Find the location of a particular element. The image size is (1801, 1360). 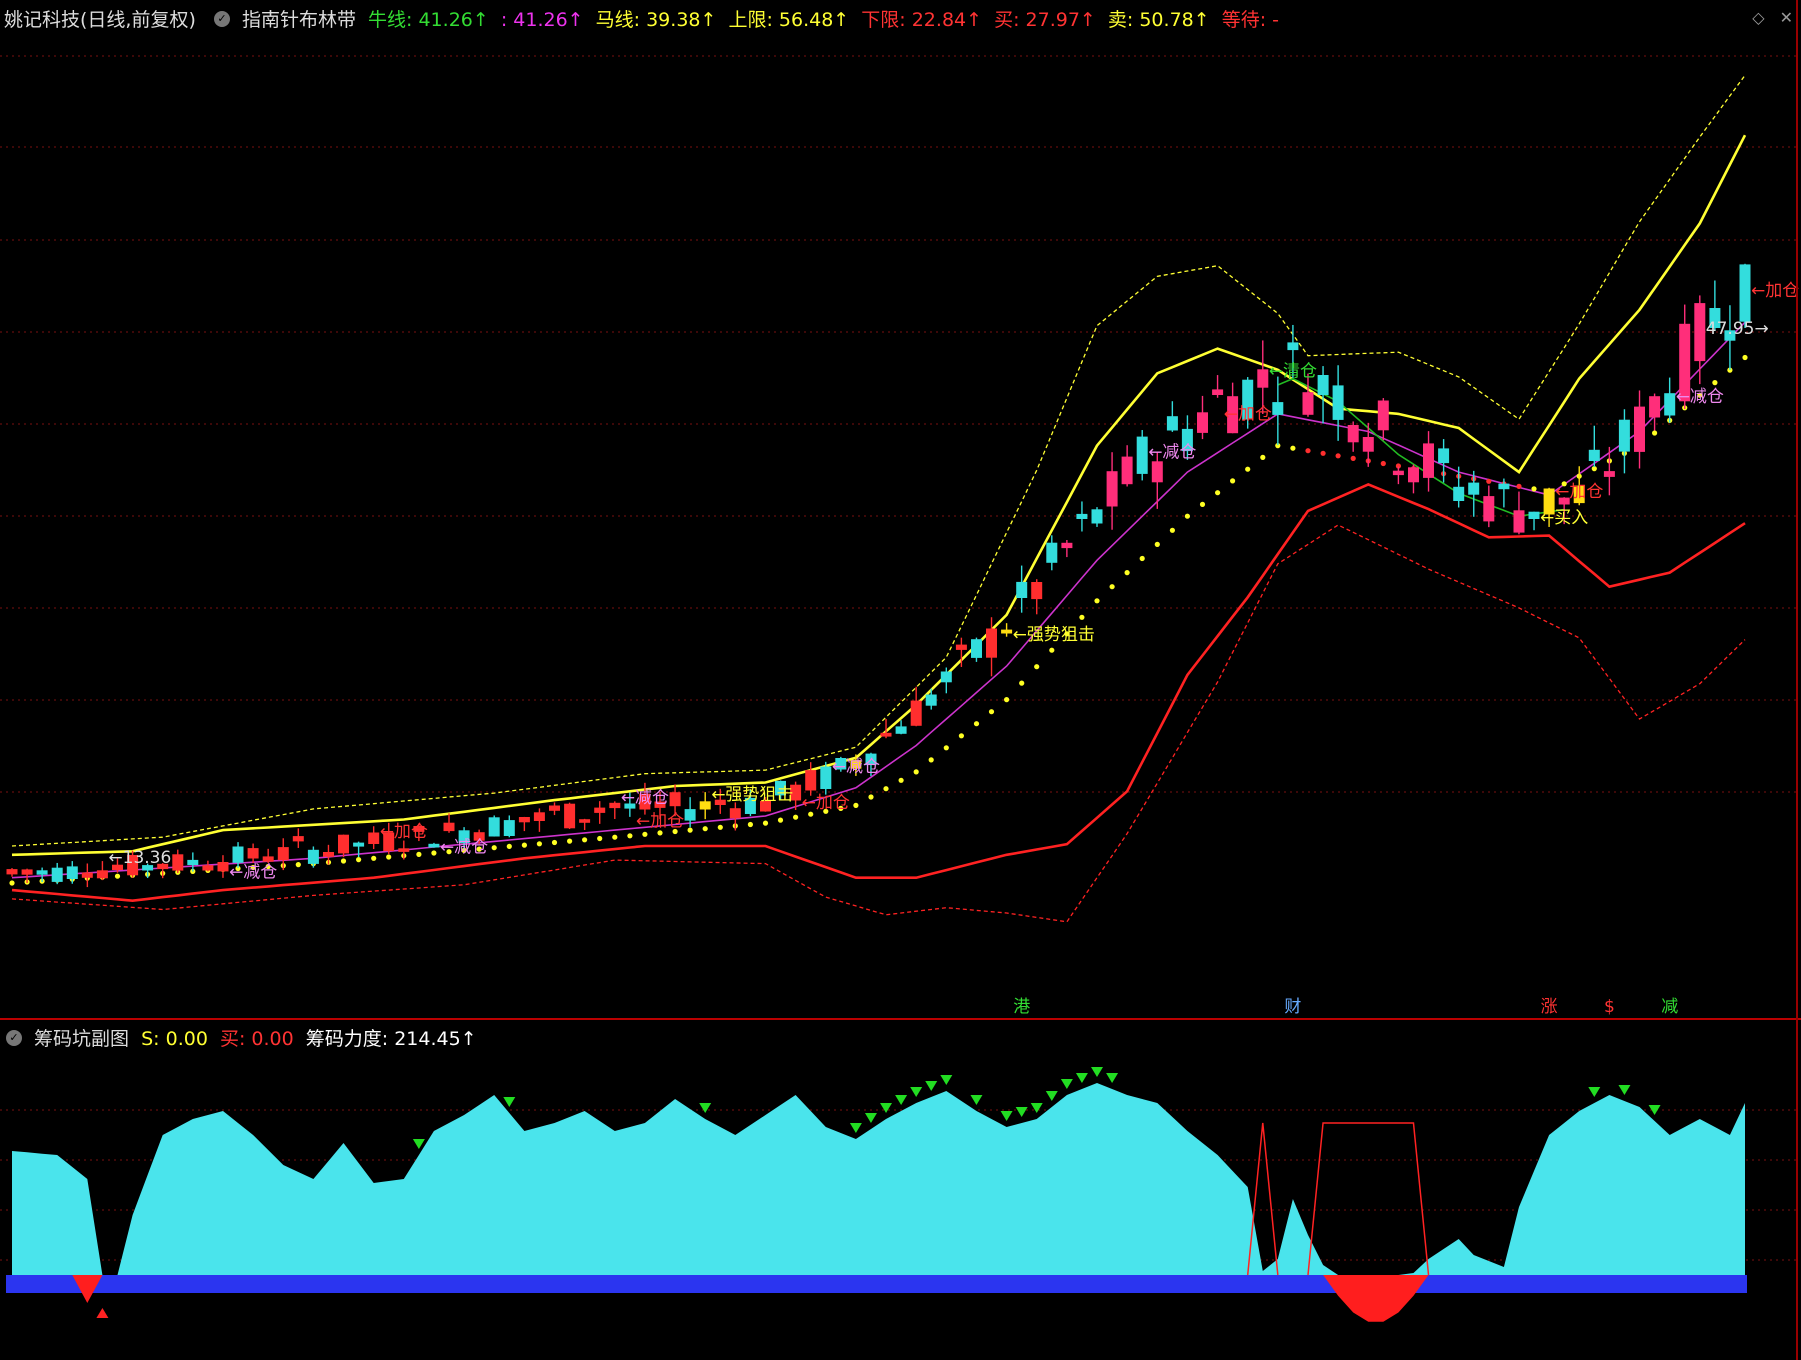

event-marker: $ is located at coordinates (1609, 1007).